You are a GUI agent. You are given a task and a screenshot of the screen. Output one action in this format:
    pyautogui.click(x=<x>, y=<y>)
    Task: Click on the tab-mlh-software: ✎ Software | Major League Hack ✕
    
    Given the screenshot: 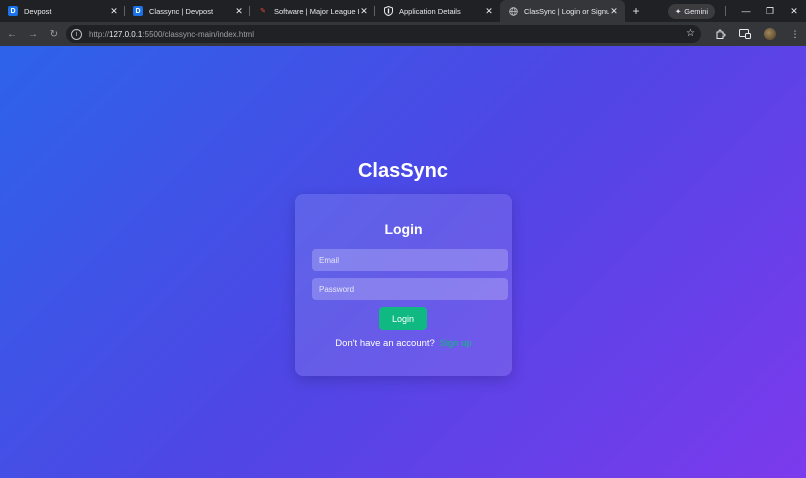 What is the action you would take?
    pyautogui.click(x=312, y=11)
    